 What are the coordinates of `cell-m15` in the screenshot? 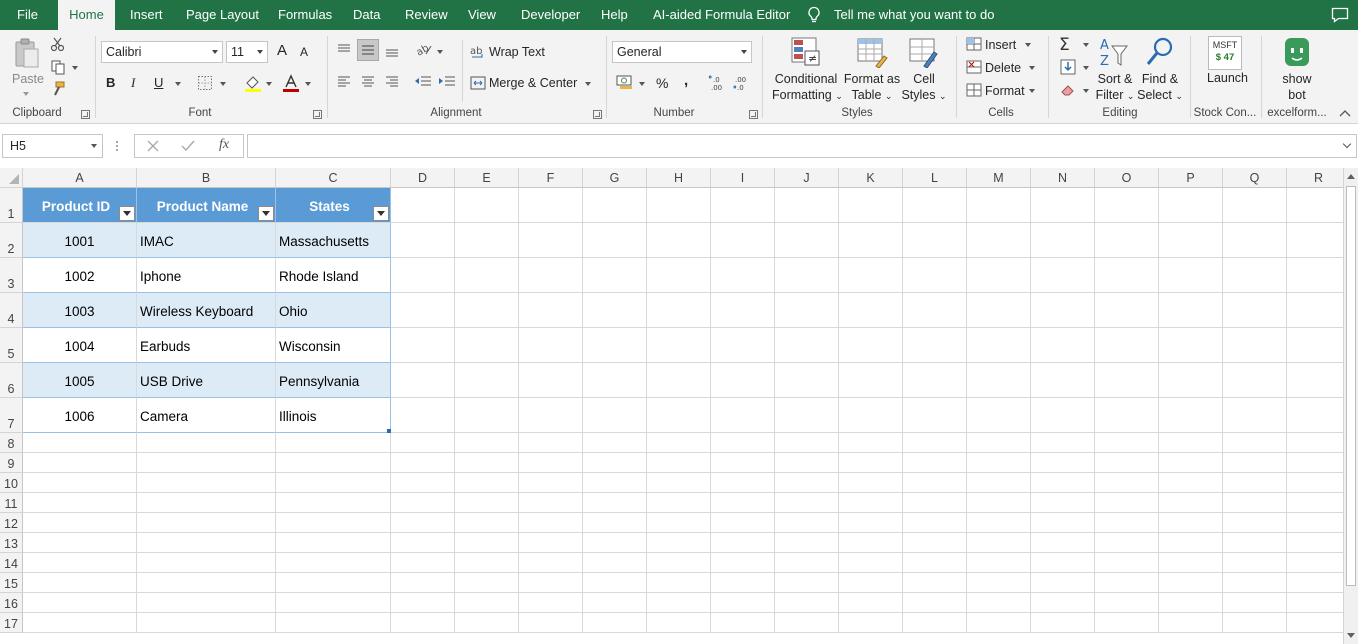 It's located at (999, 583).